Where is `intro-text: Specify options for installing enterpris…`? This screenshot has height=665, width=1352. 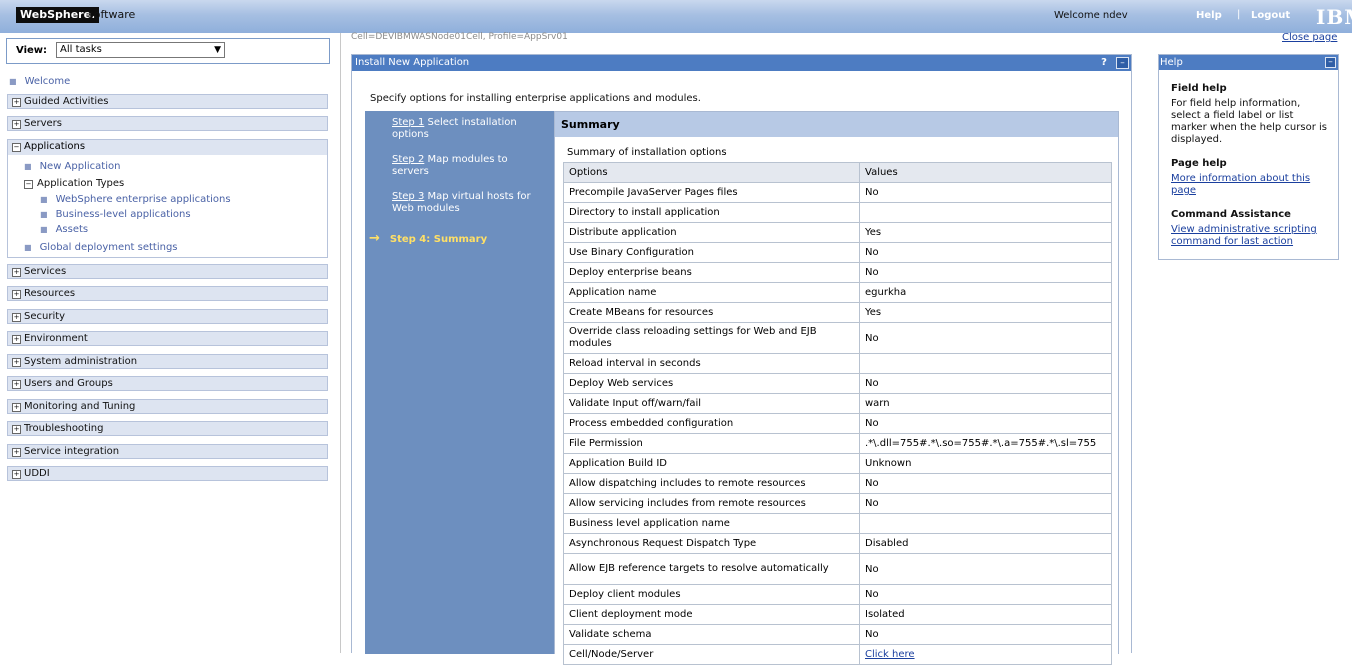 intro-text: Specify options for installing enterpris… is located at coordinates (535, 98).